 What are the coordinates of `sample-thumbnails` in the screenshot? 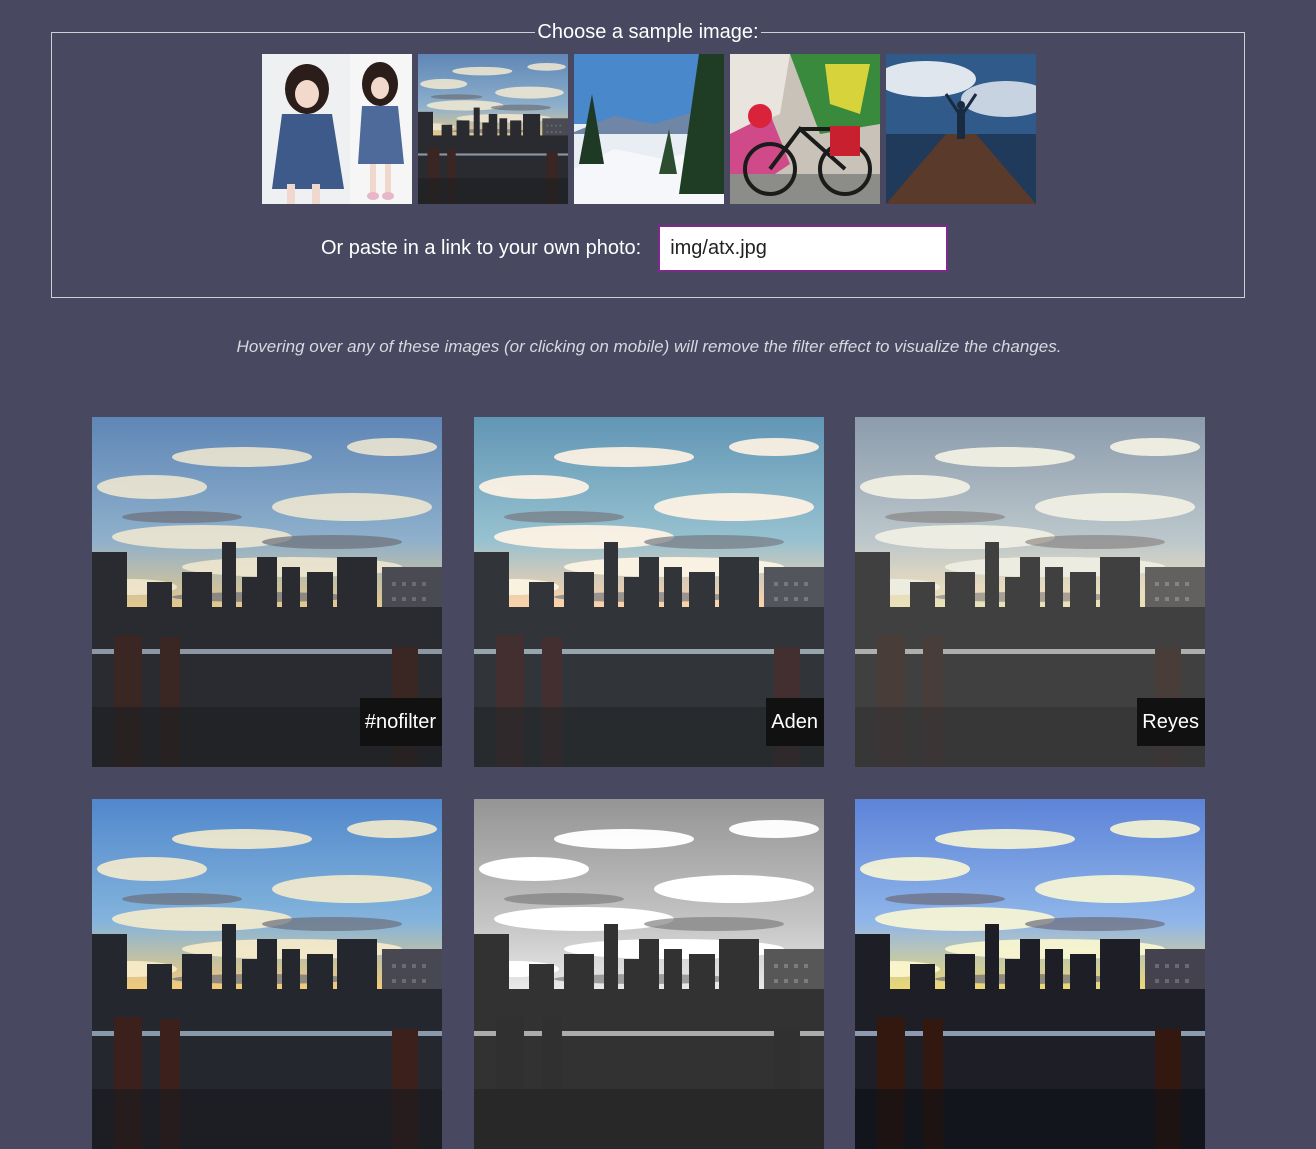 It's located at (649, 129).